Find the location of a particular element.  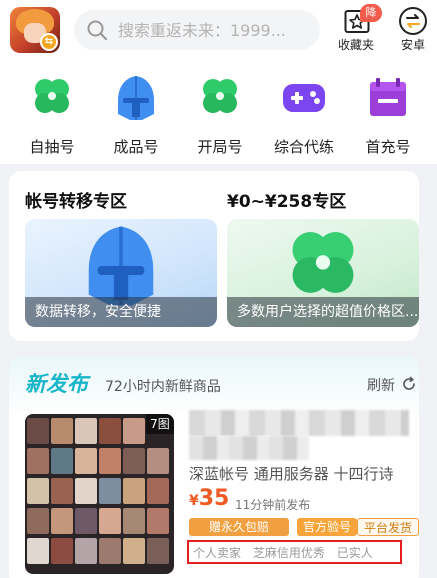

search-bar is located at coordinates (197, 30).